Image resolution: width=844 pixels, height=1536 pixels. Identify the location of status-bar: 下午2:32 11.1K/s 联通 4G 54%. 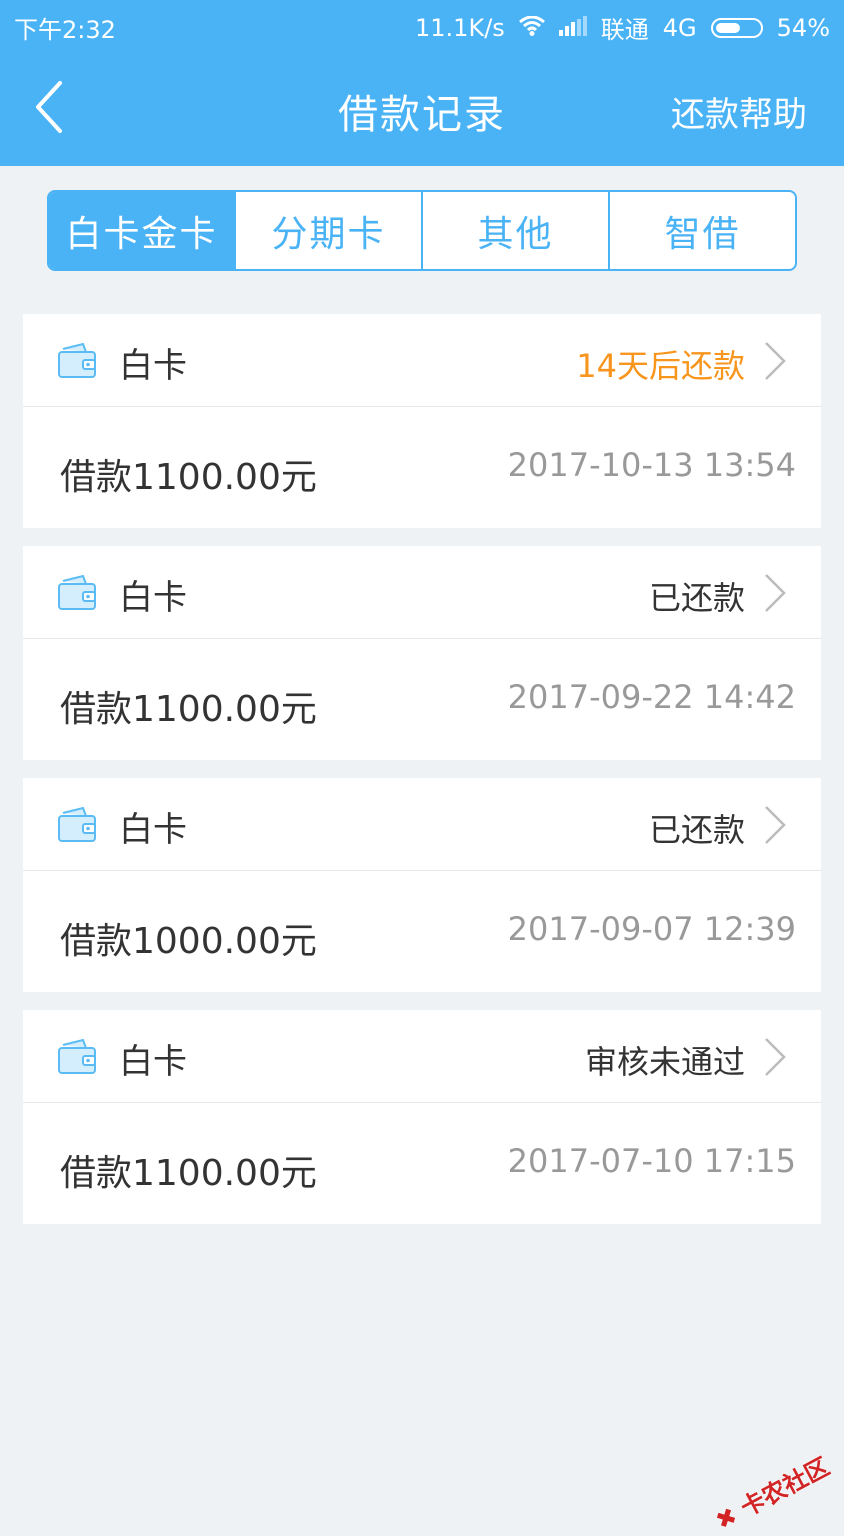
(422, 25).